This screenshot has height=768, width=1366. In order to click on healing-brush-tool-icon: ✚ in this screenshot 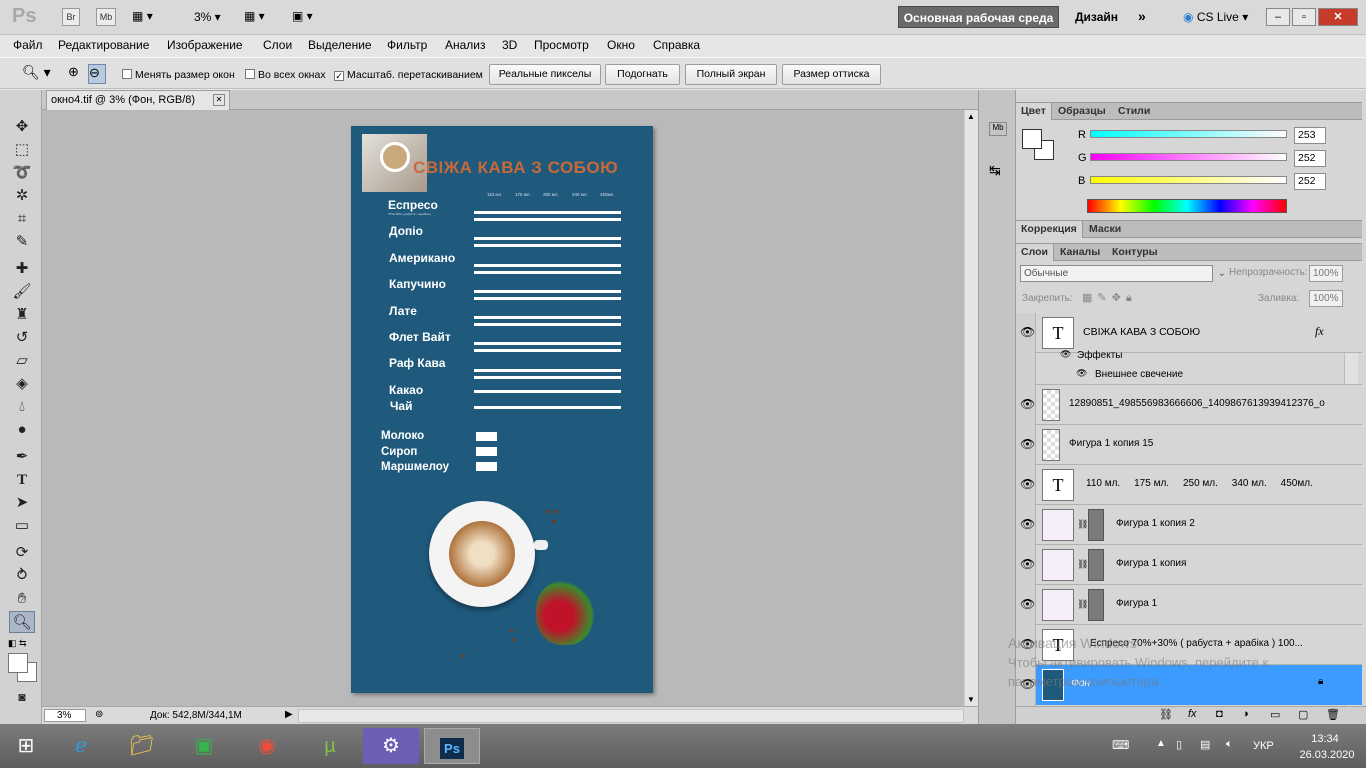, I will do `click(22, 269)`.